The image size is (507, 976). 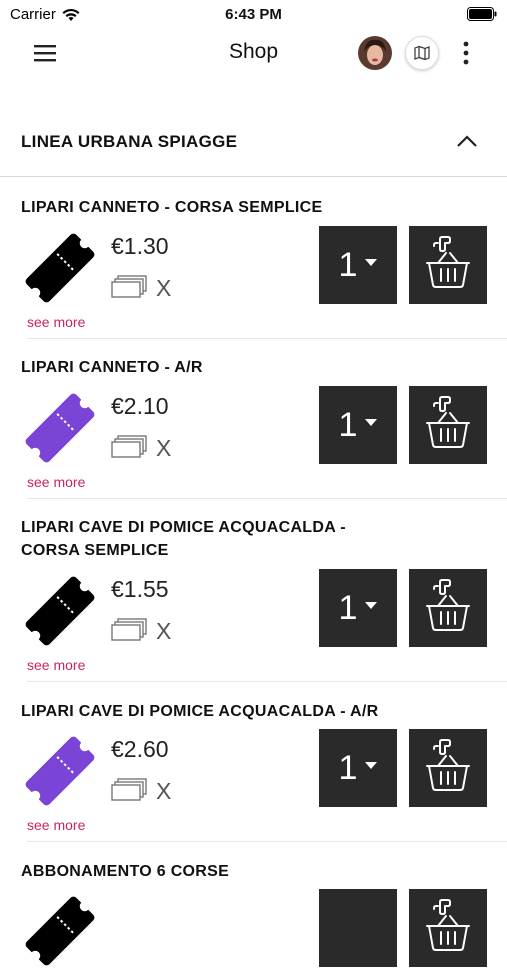 What do you see at coordinates (221, 367) in the screenshot?
I see `product-name: LIPARI CANNETO - A/R` at bounding box center [221, 367].